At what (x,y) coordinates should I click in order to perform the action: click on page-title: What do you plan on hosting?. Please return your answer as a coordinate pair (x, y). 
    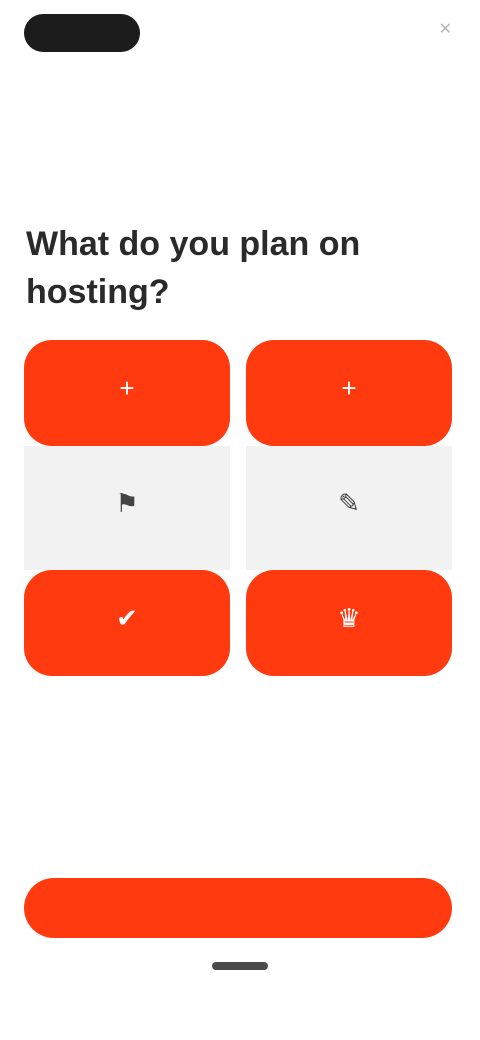
    Looking at the image, I should click on (193, 268).